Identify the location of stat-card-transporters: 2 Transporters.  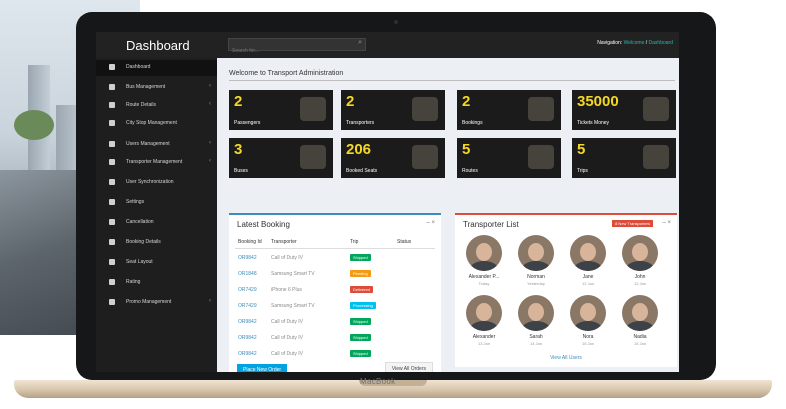
(393, 110).